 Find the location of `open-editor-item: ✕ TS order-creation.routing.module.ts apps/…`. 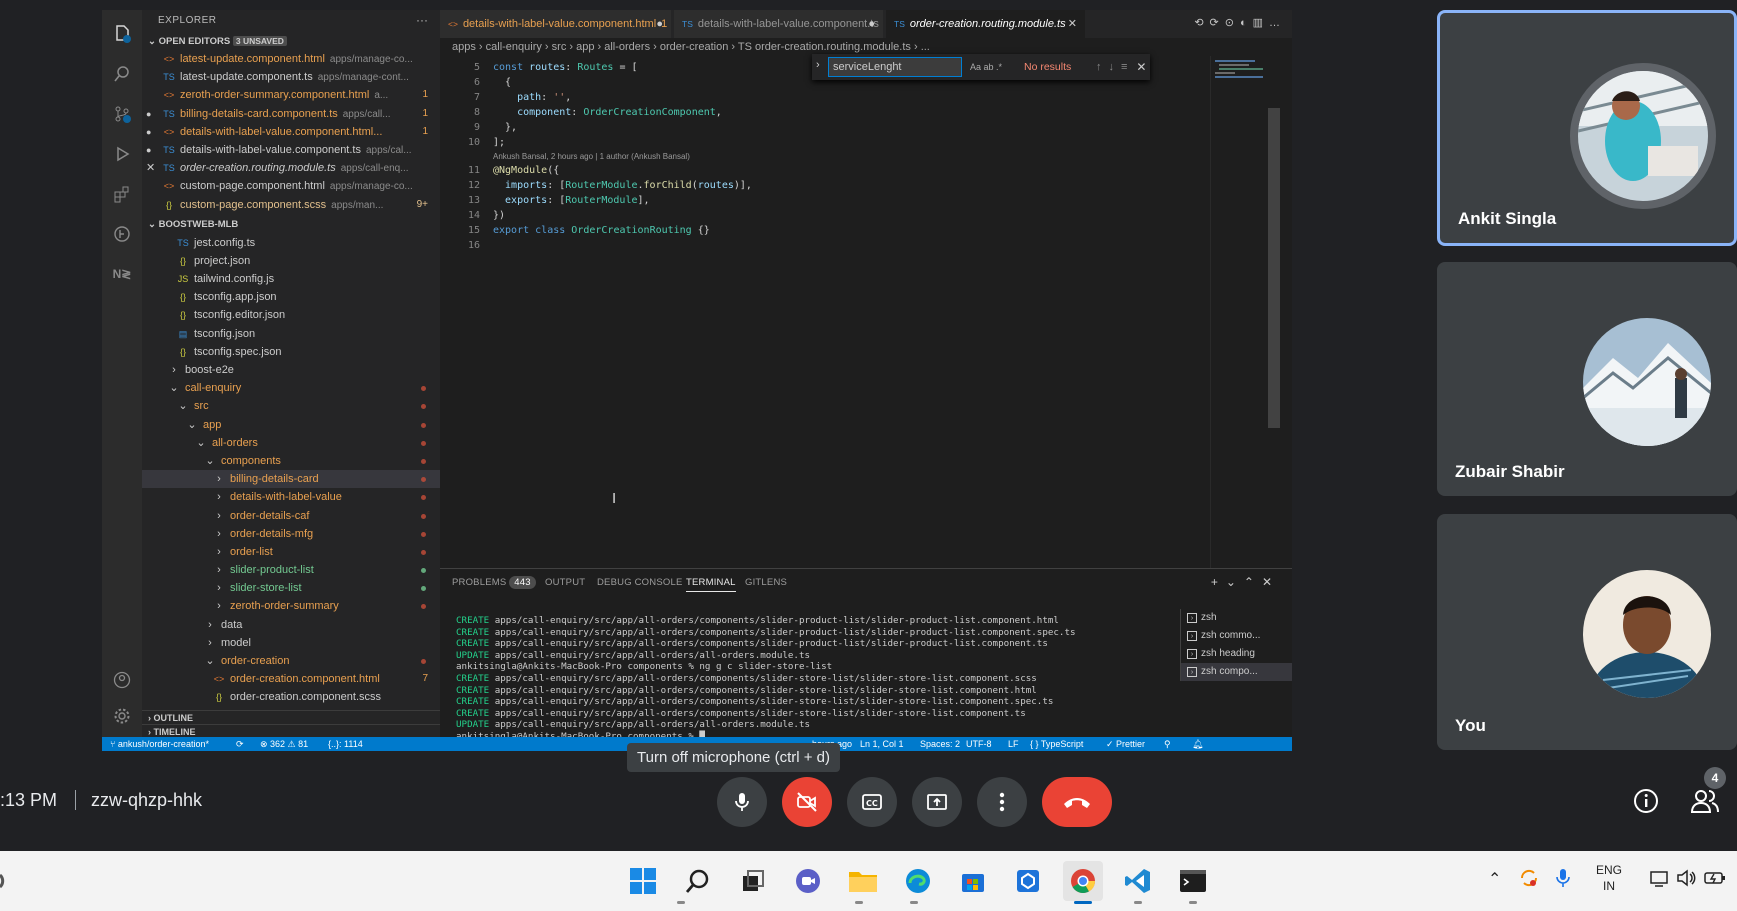

open-editor-item: ✕ TS order-creation.routing.module.ts apps/… is located at coordinates (291, 168).